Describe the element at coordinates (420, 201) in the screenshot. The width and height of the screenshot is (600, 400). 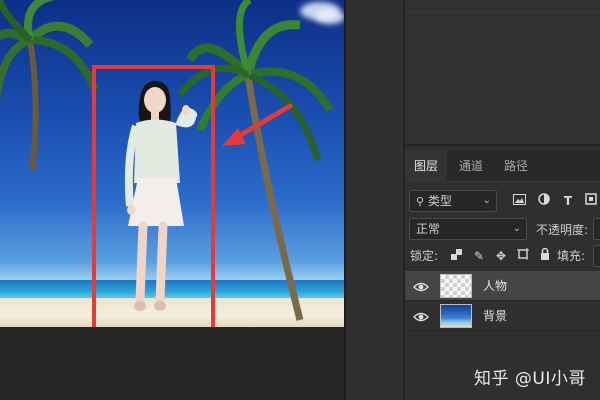
I see `search-icon: ⚲` at that location.